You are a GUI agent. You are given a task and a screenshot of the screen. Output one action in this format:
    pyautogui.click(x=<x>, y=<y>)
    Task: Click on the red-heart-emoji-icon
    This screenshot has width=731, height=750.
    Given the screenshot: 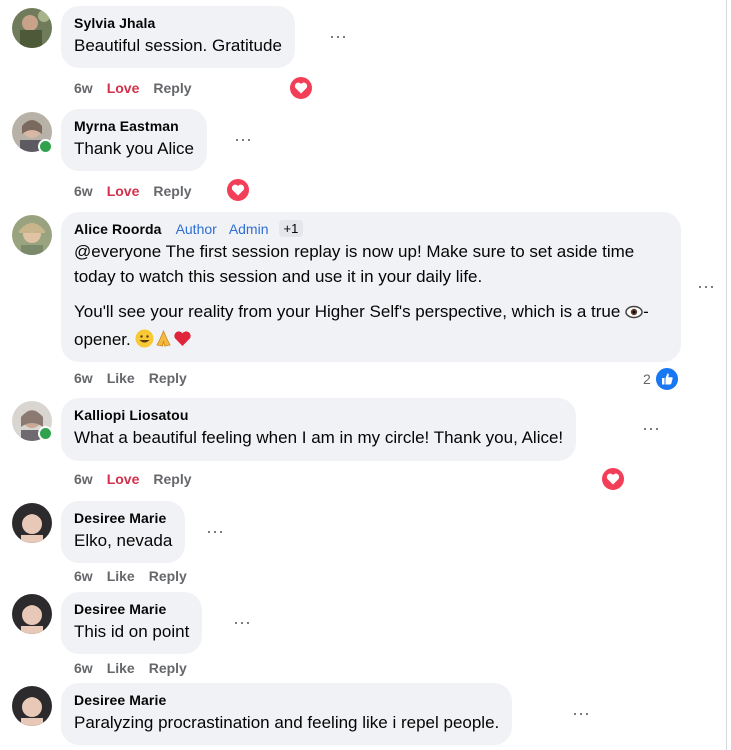 What is the action you would take?
    pyautogui.click(x=182, y=342)
    